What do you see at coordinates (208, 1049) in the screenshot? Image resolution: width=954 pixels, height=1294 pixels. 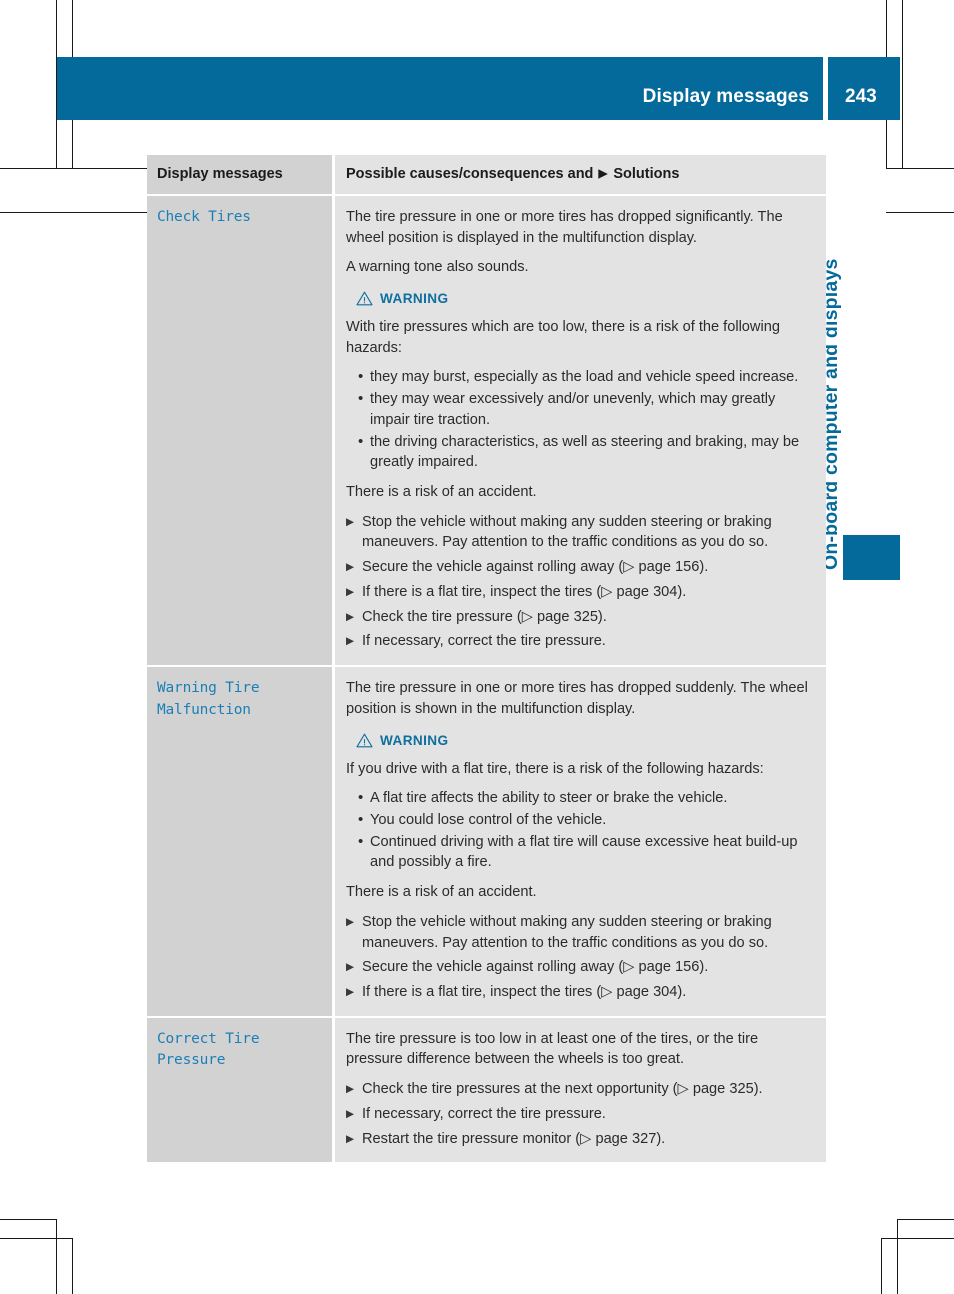 I see `display-message-label: Correct Tire Pressure` at bounding box center [208, 1049].